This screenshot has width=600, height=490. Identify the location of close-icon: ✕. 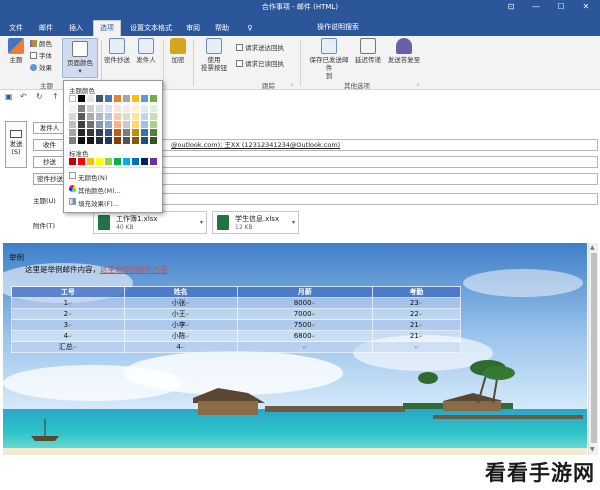
(586, 7).